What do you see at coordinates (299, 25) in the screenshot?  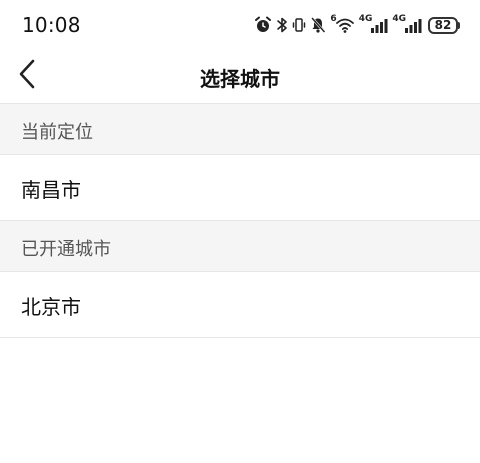 I see `vibrate-icon` at bounding box center [299, 25].